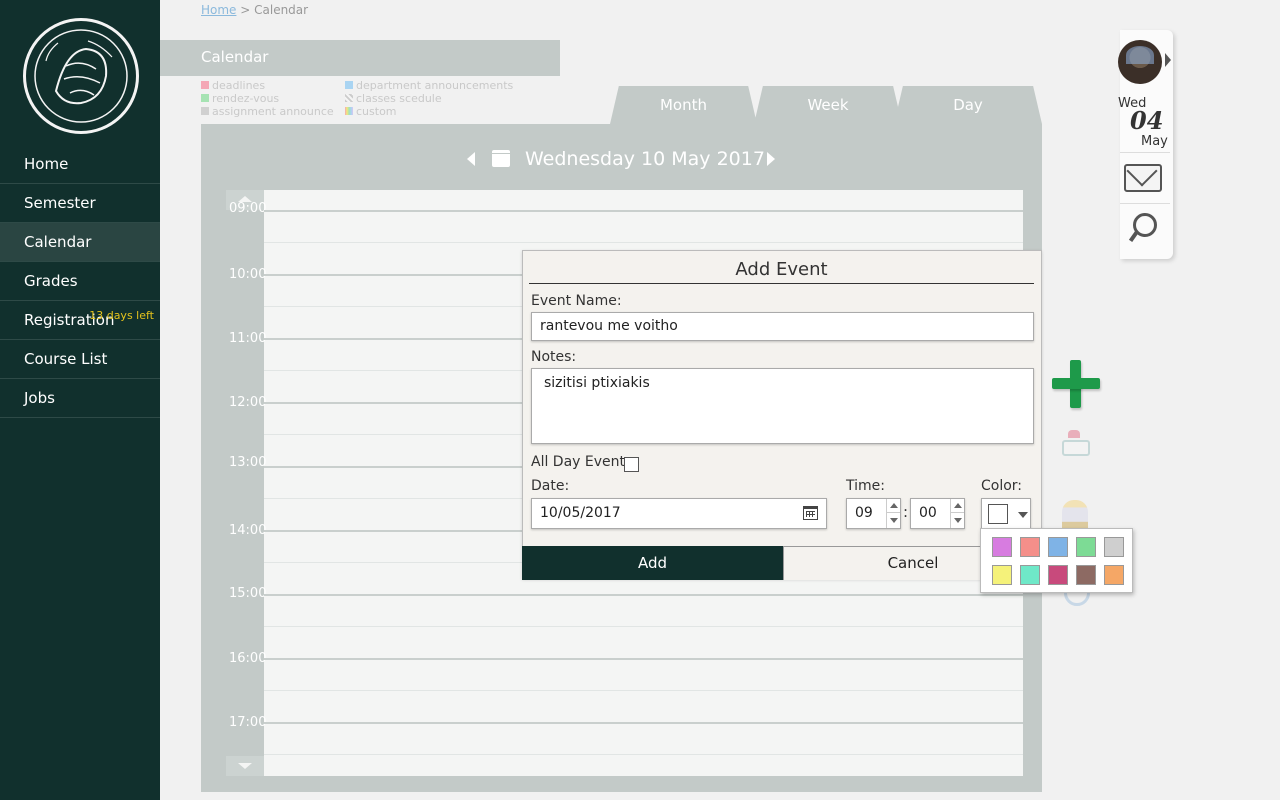 The height and width of the screenshot is (800, 1280). What do you see at coordinates (233, 85) in the screenshot?
I see `legend-item-deadlines: deadlines` at bounding box center [233, 85].